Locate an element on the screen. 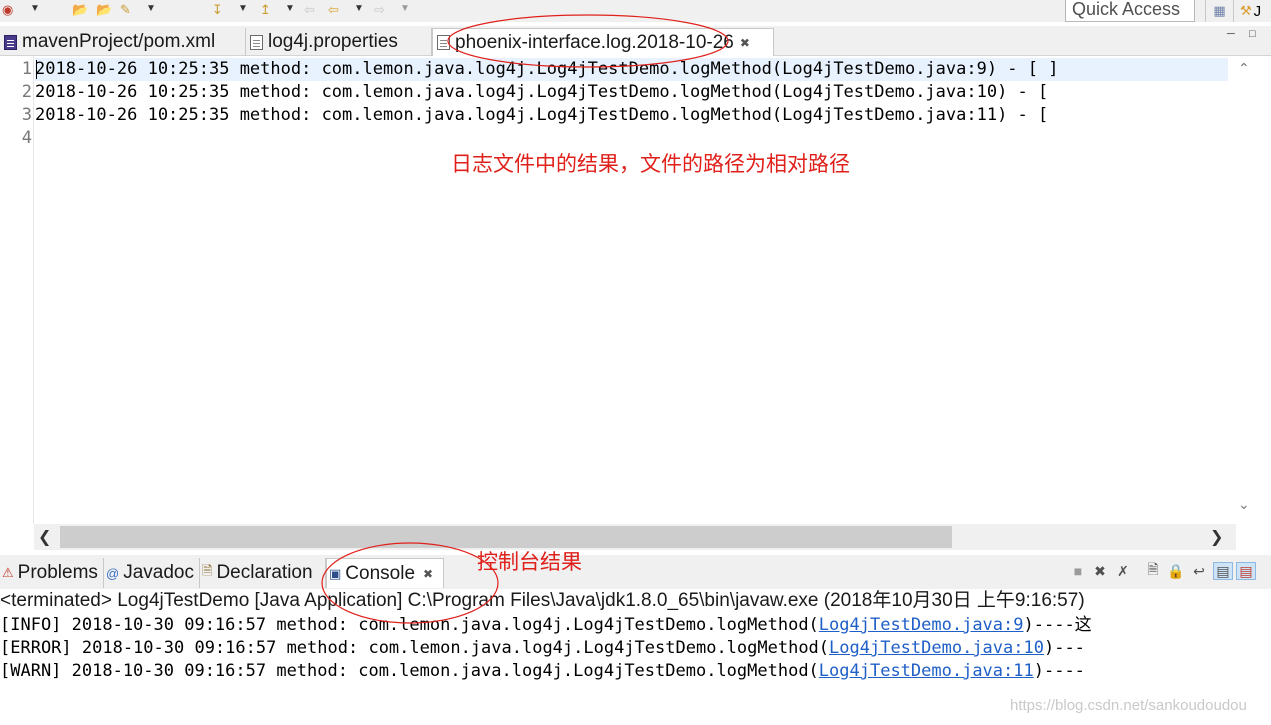 The image size is (1271, 725). up-icon: ↥ is located at coordinates (265, 10).